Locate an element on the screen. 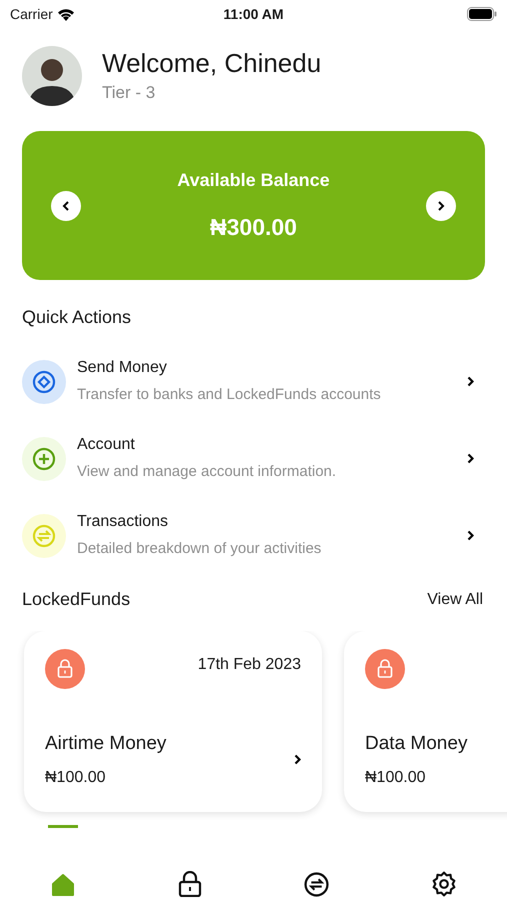 The width and height of the screenshot is (507, 900). settings-icon is located at coordinates (443, 884).